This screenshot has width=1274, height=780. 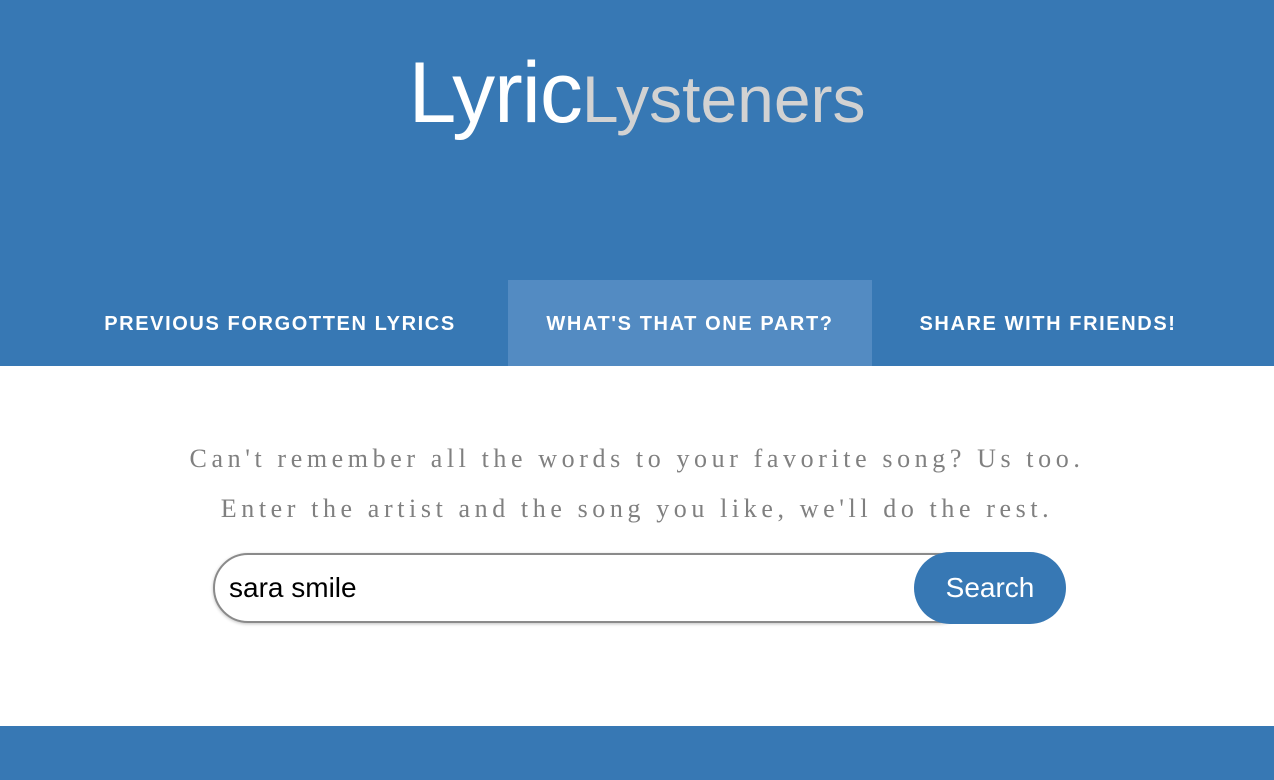 What do you see at coordinates (280, 323) in the screenshot?
I see `nav-previous-forgotten-lyrics: PREVIOUS FORGOTTEN LYRICS` at bounding box center [280, 323].